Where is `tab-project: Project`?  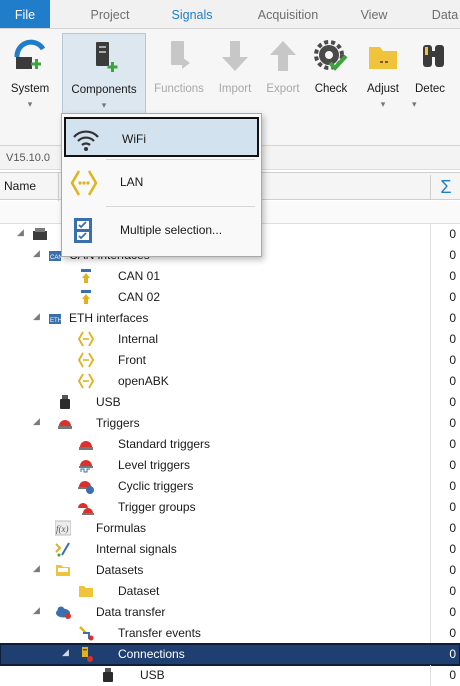 tab-project: Project is located at coordinates (110, 14).